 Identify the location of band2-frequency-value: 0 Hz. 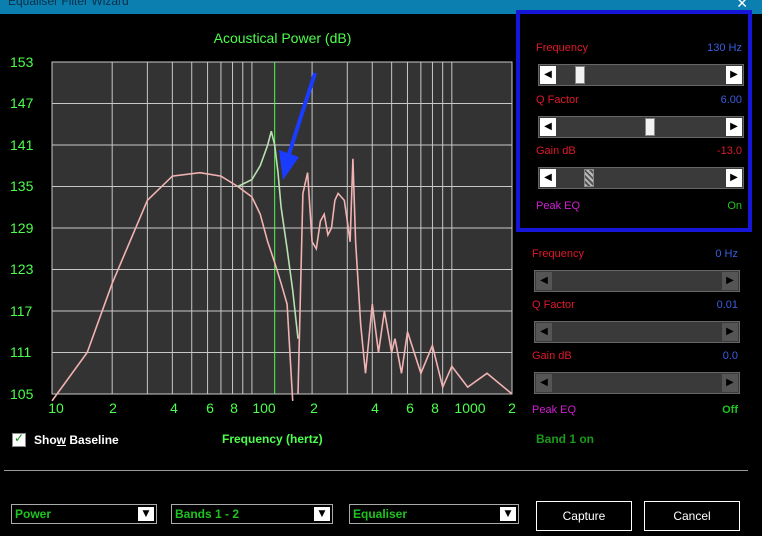
(726, 254).